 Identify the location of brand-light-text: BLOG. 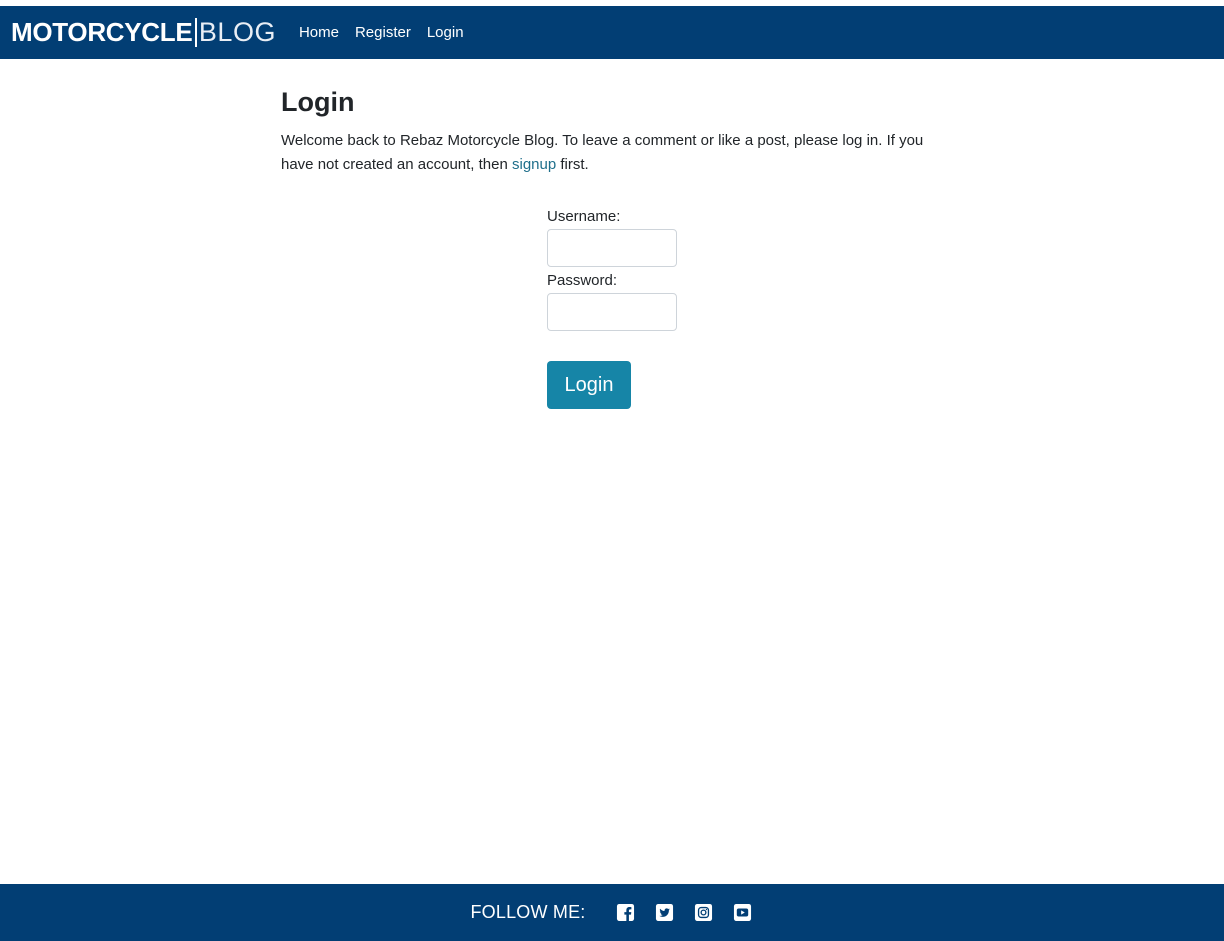
(237, 32).